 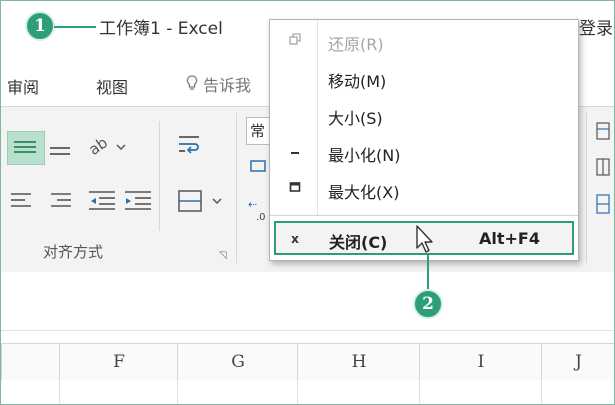 I want to click on column-header-blank, so click(x=30, y=362).